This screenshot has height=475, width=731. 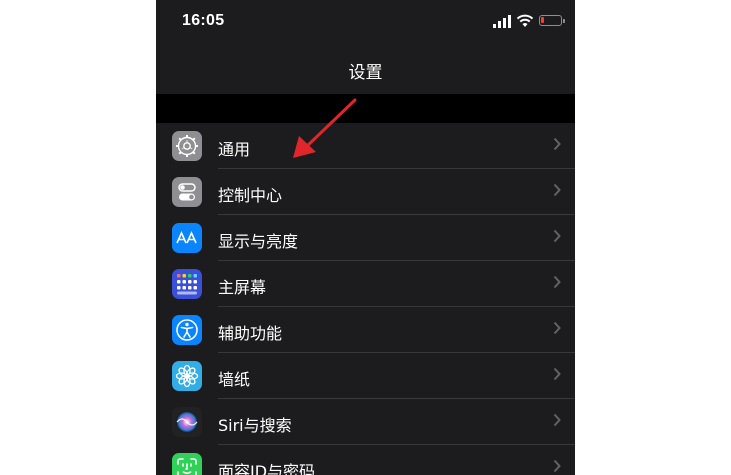 I want to click on settings-label-control-center: 控制中心, so click(x=250, y=195).